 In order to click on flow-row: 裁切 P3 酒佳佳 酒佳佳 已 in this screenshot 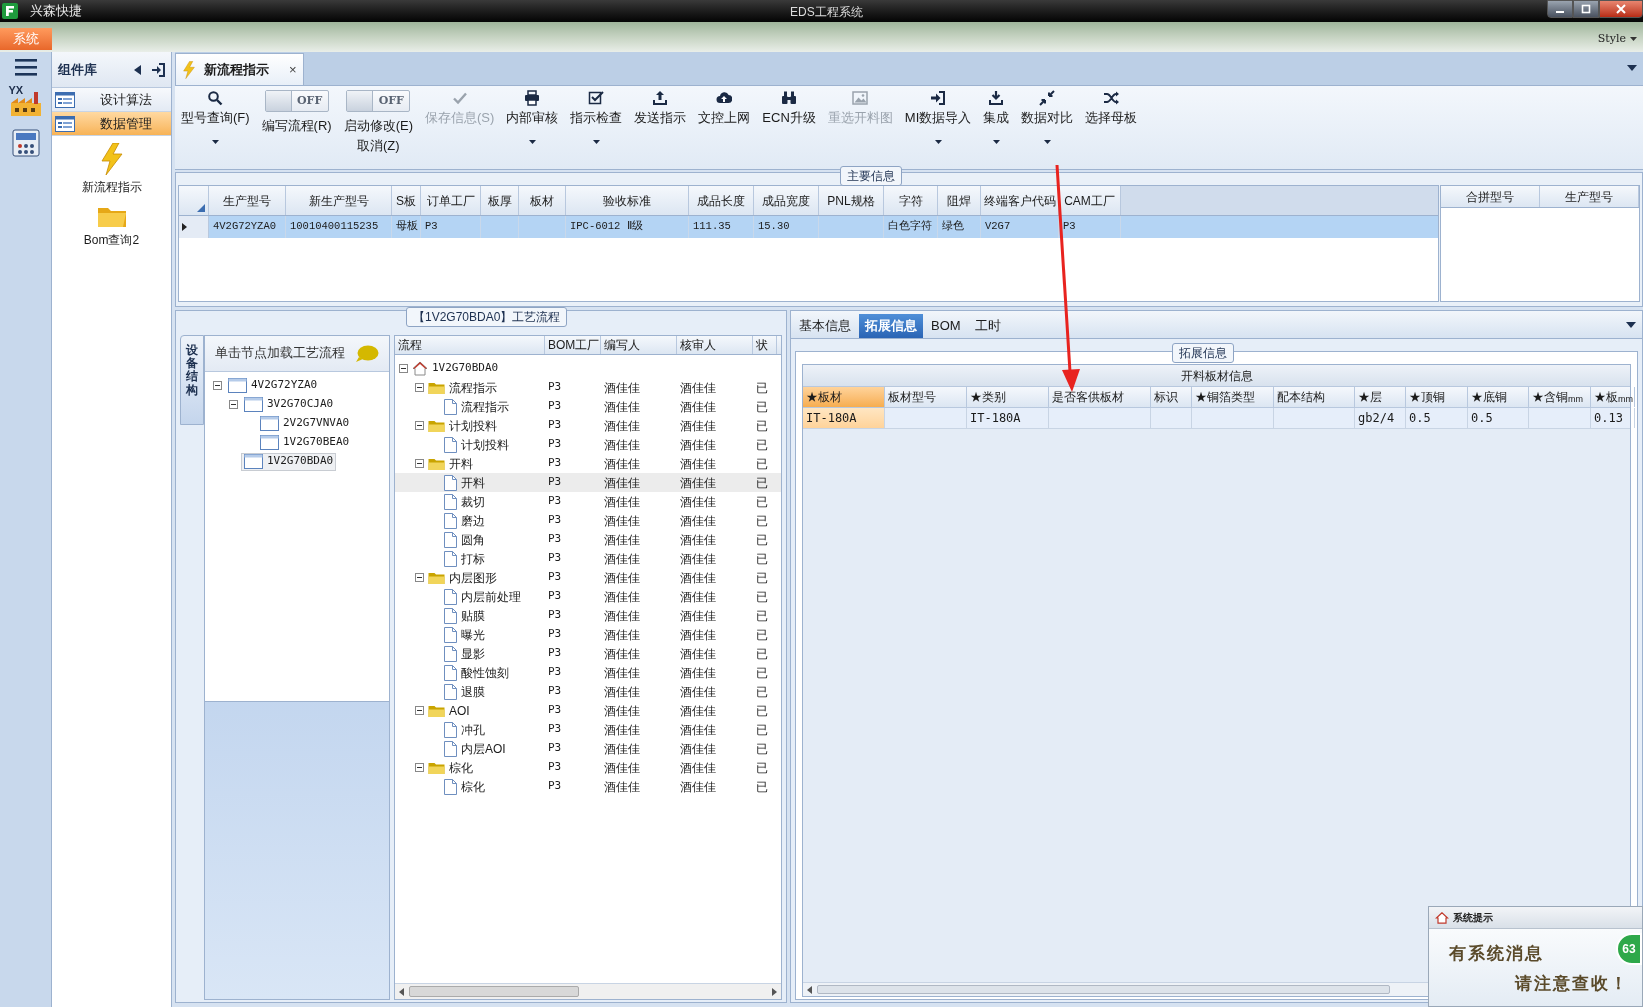, I will do `click(588, 501)`.